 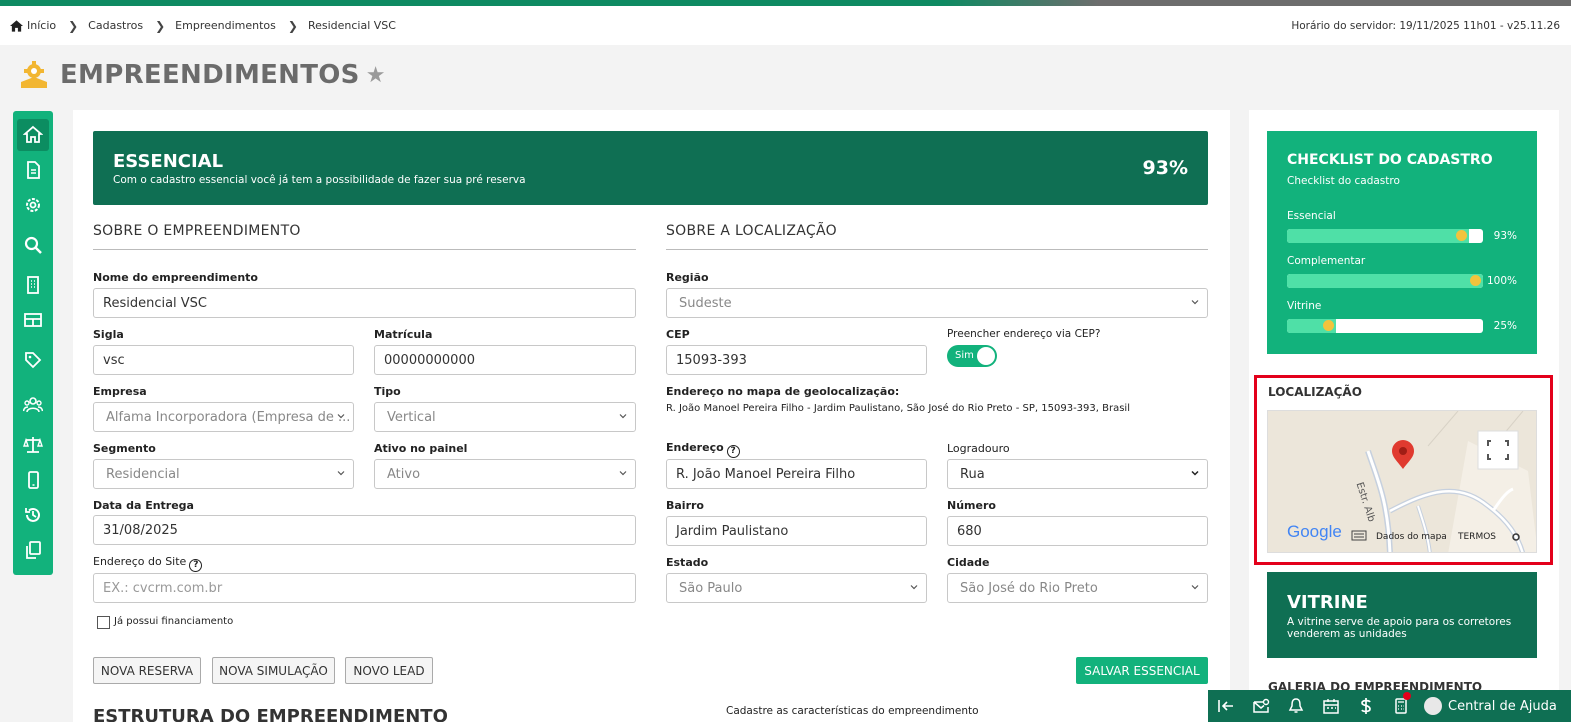 I want to click on salvar-essencial-button: SALVAR ESSENCIAL, so click(x=1142, y=670).